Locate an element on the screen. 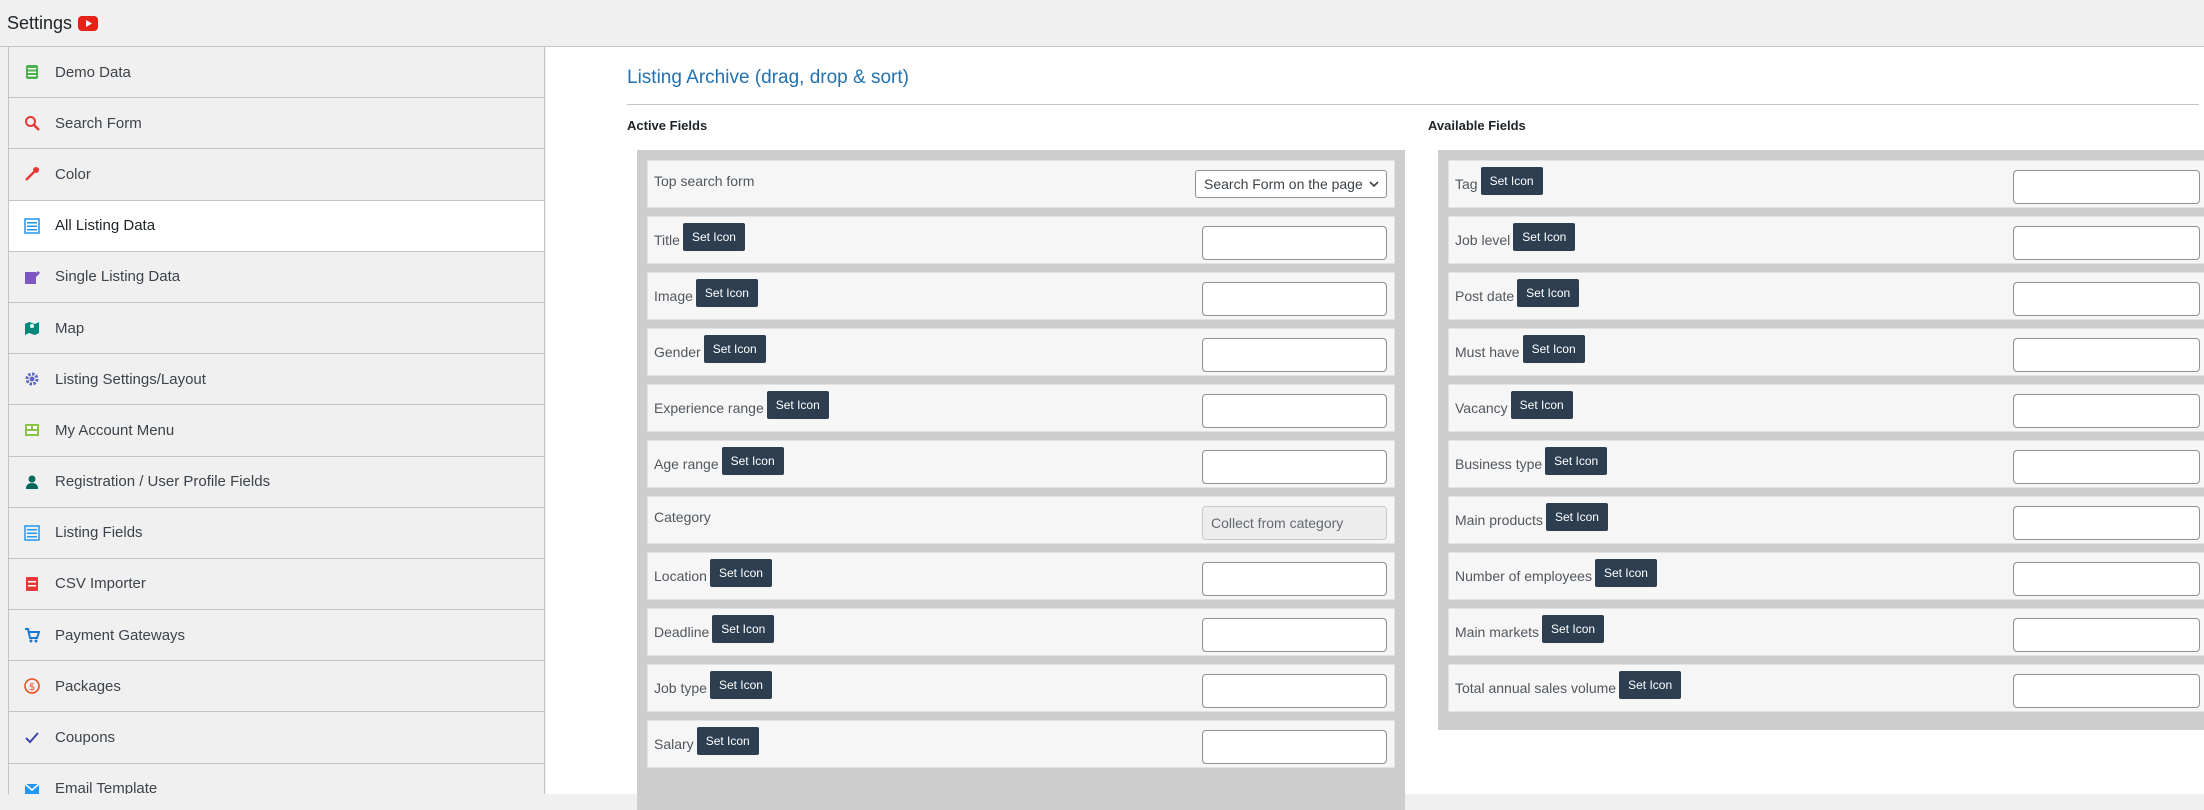 The image size is (2204, 810). field-label: Location is located at coordinates (680, 576).